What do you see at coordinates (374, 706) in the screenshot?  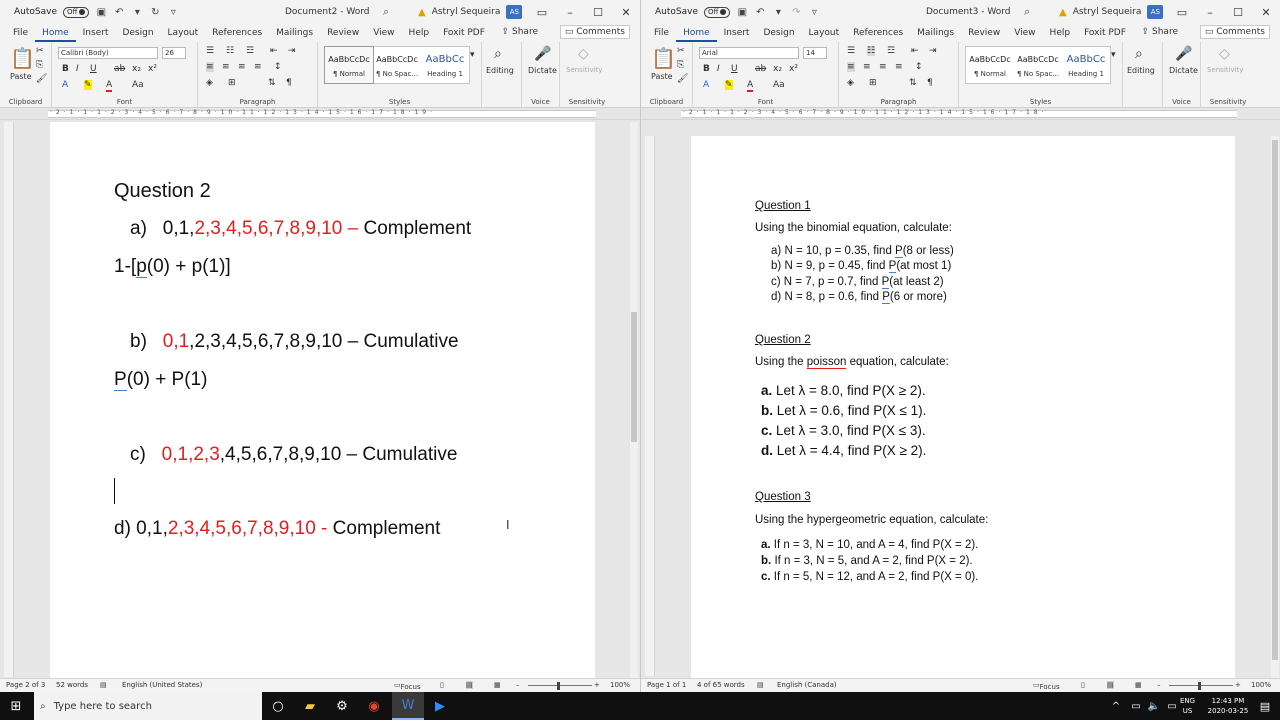 I see `chrome-icon: ◉` at bounding box center [374, 706].